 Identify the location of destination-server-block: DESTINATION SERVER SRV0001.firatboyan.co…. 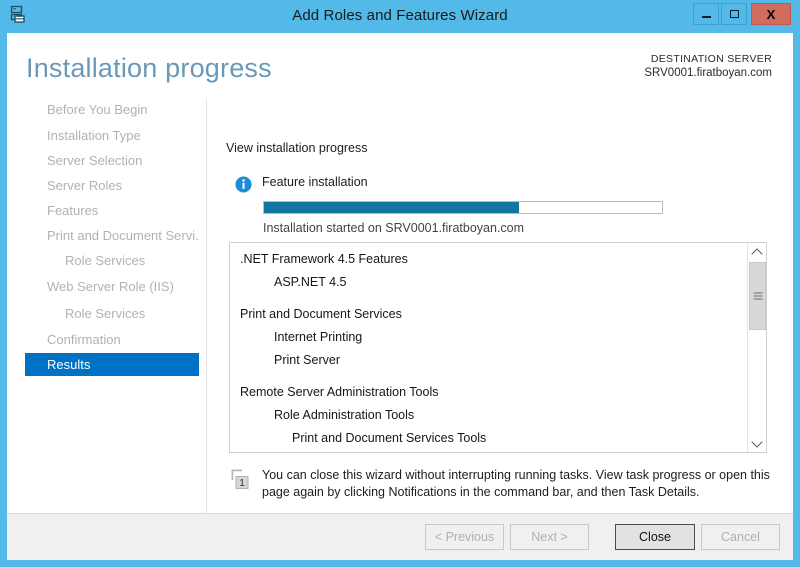
(708, 66).